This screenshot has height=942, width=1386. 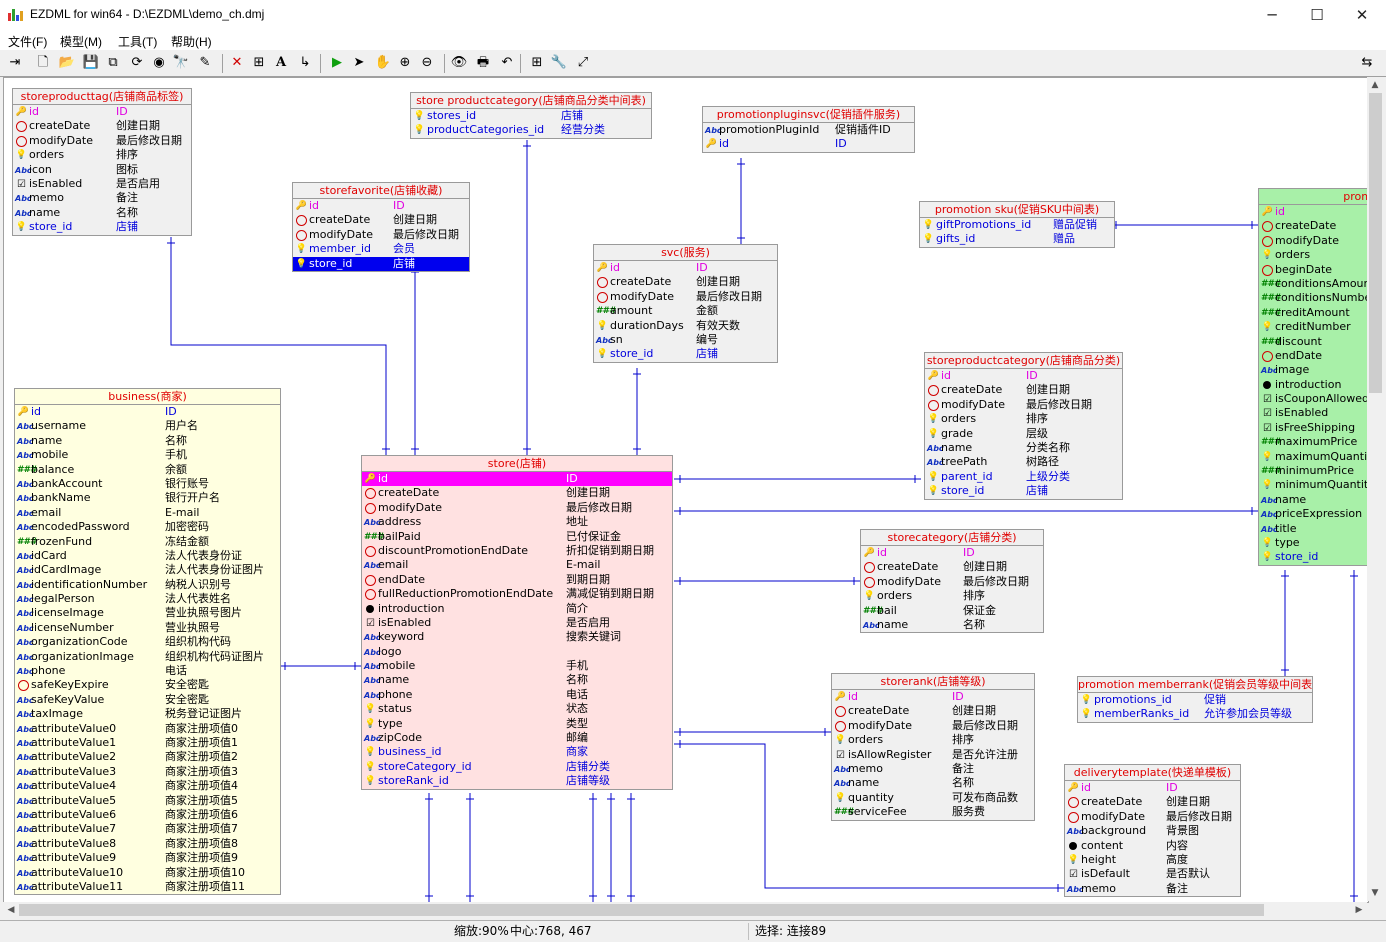 What do you see at coordinates (81, 41) in the screenshot?
I see `menu-model: 模型(M)` at bounding box center [81, 41].